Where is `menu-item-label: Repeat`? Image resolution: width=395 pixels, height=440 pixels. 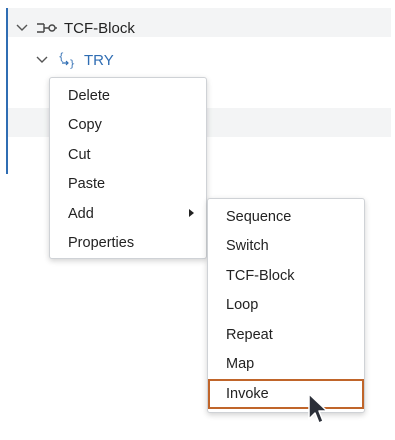 menu-item-label: Repeat is located at coordinates (249, 334).